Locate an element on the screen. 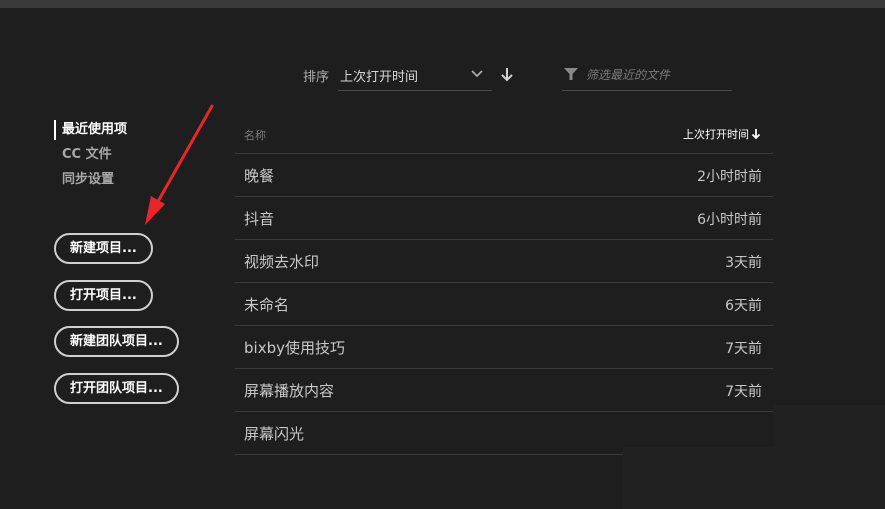 This screenshot has width=885, height=509. nav-item-recent: 最近使用项 is located at coordinates (90, 130).